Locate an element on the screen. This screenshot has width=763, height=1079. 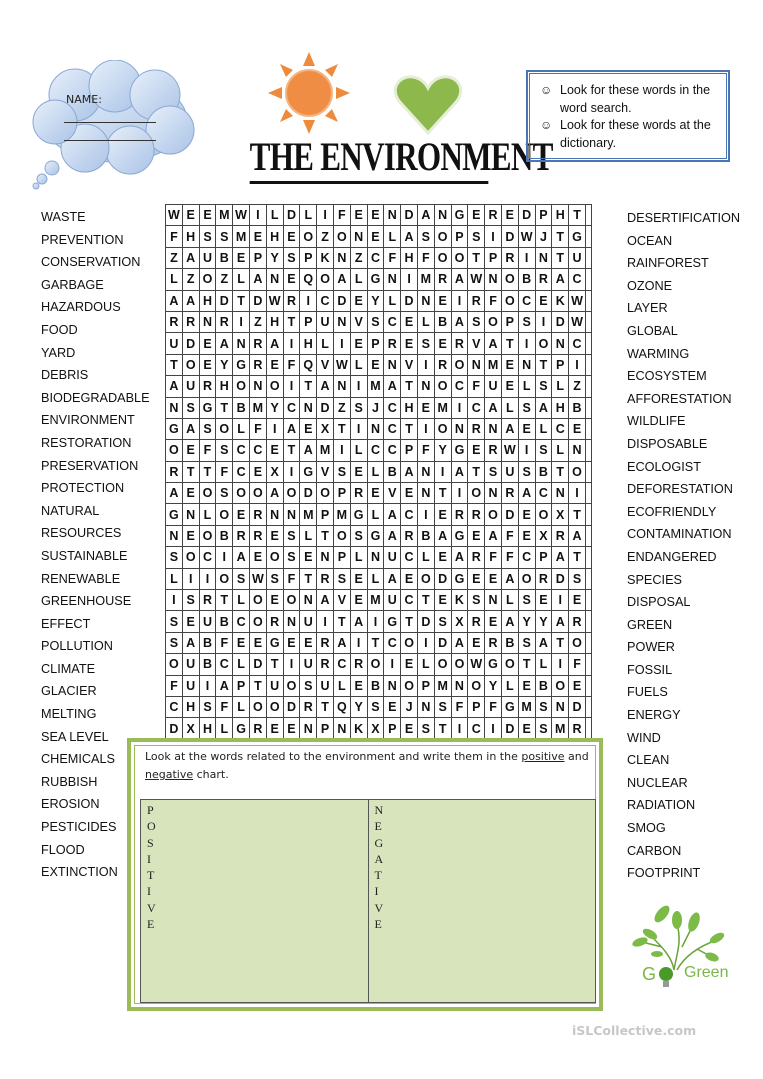
grid-cell: Q is located at coordinates (308, 279).